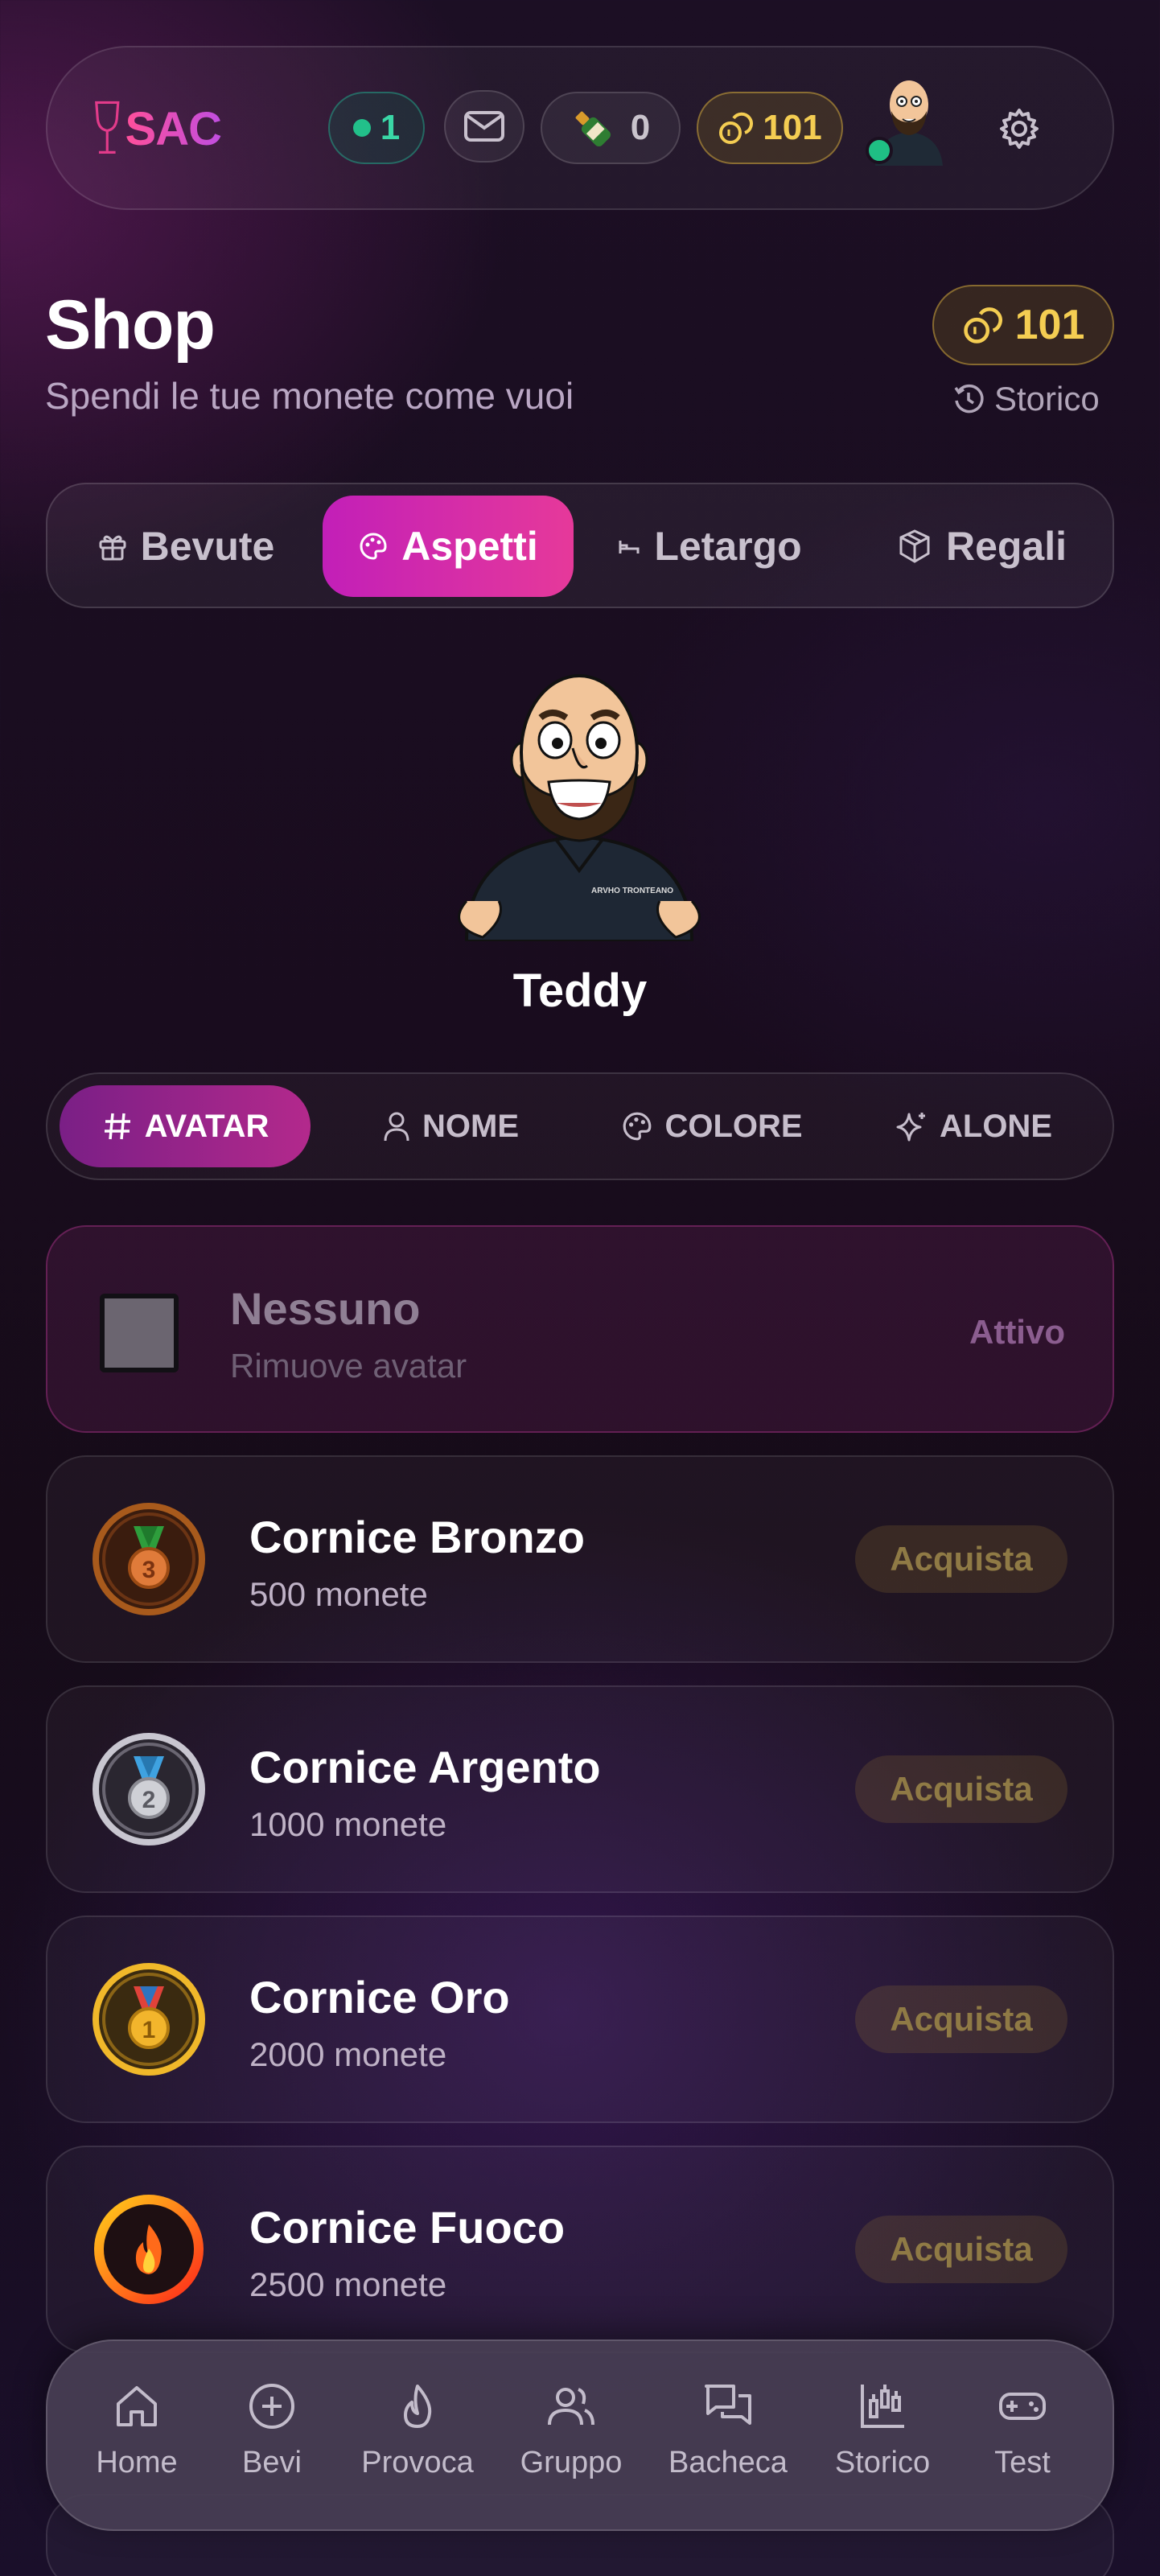  What do you see at coordinates (580, 1329) in the screenshot?
I see `shop-item-nessuno` at bounding box center [580, 1329].